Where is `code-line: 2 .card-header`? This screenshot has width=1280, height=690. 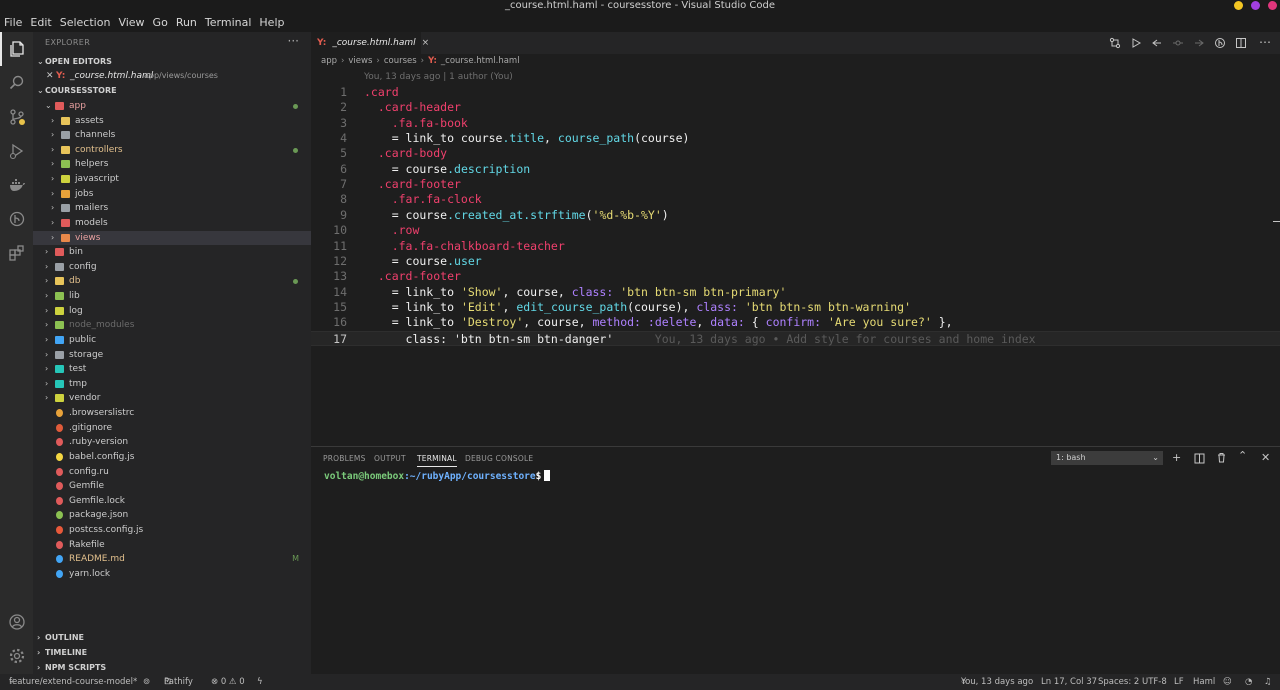
code-line: 2 .card-header is located at coordinates (795, 107).